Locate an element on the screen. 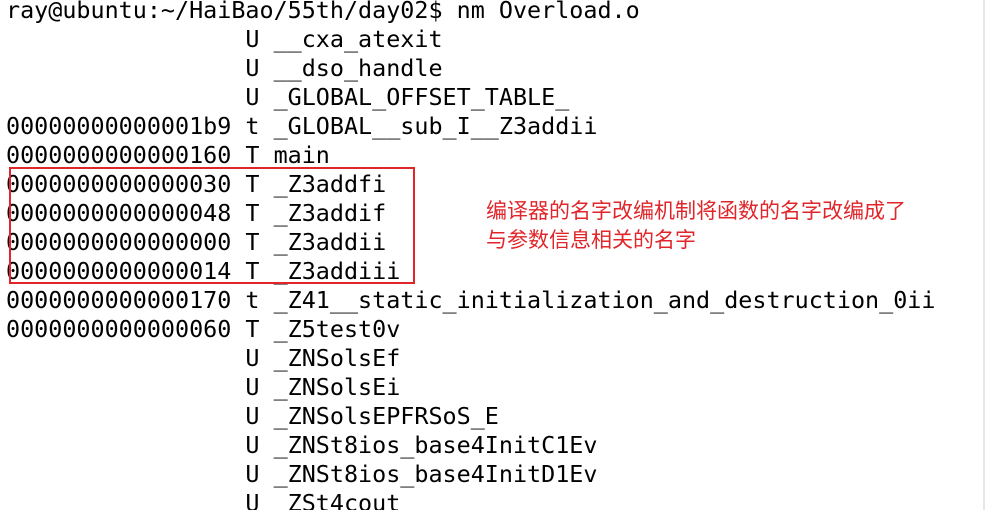 This screenshot has width=985, height=510. symbol-line: U _ZNSt8ios_base4InitC1Ev is located at coordinates (302, 445).